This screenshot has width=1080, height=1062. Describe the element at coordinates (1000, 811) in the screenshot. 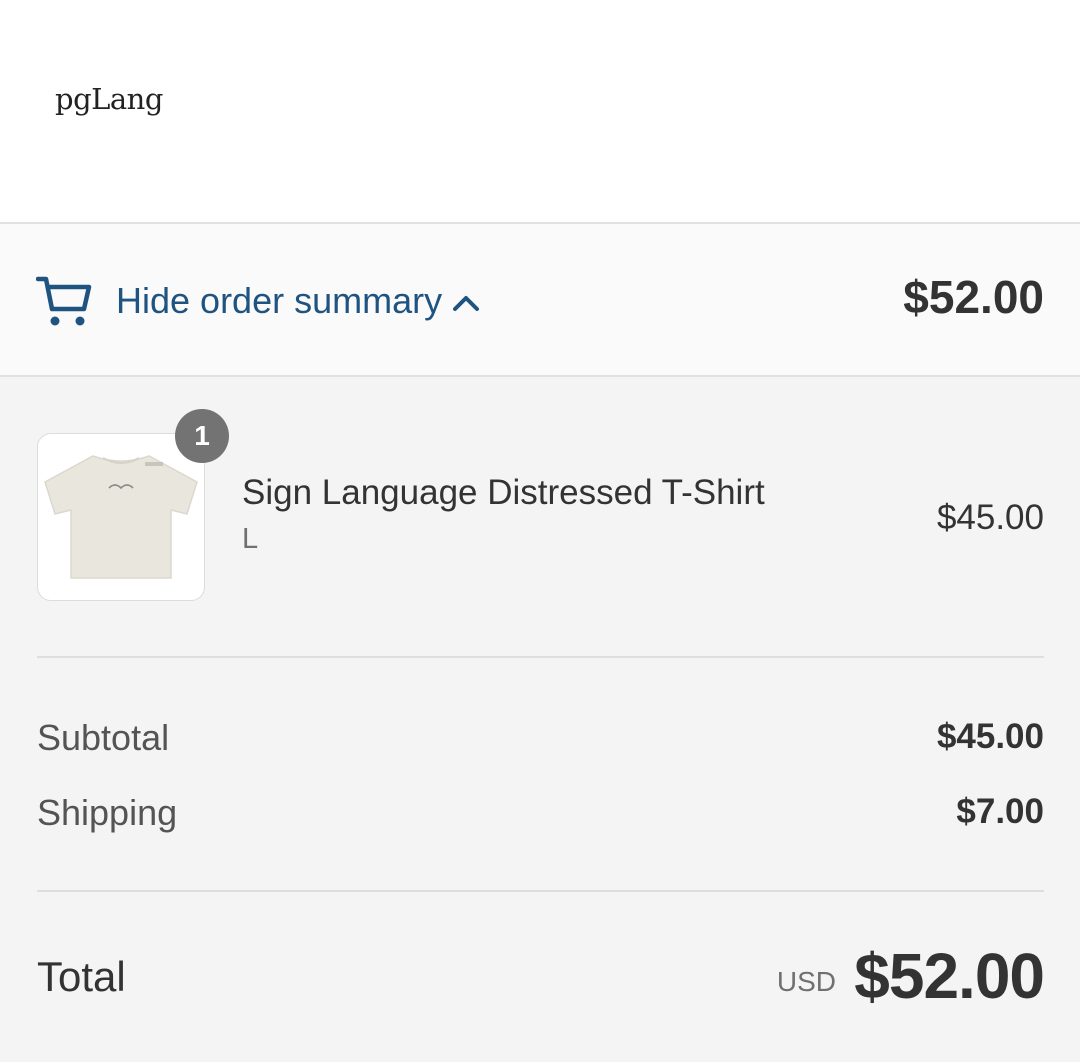

I see `shipping-value: $7.00` at that location.